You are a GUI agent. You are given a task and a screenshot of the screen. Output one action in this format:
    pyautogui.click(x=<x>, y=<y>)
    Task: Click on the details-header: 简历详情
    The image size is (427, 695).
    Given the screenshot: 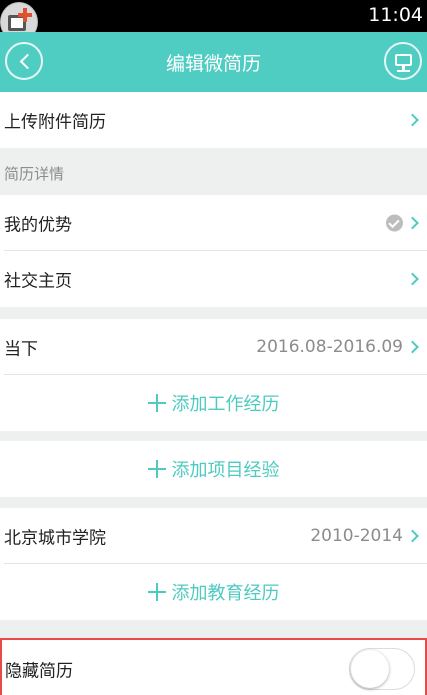 What is the action you would take?
    pyautogui.click(x=213, y=173)
    